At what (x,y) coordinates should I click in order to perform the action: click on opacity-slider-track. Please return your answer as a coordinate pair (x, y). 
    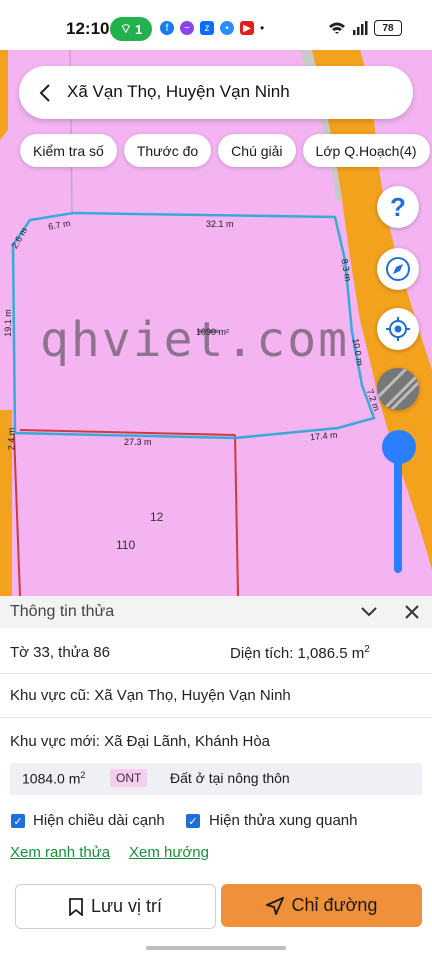
    Looking at the image, I should click on (398, 510).